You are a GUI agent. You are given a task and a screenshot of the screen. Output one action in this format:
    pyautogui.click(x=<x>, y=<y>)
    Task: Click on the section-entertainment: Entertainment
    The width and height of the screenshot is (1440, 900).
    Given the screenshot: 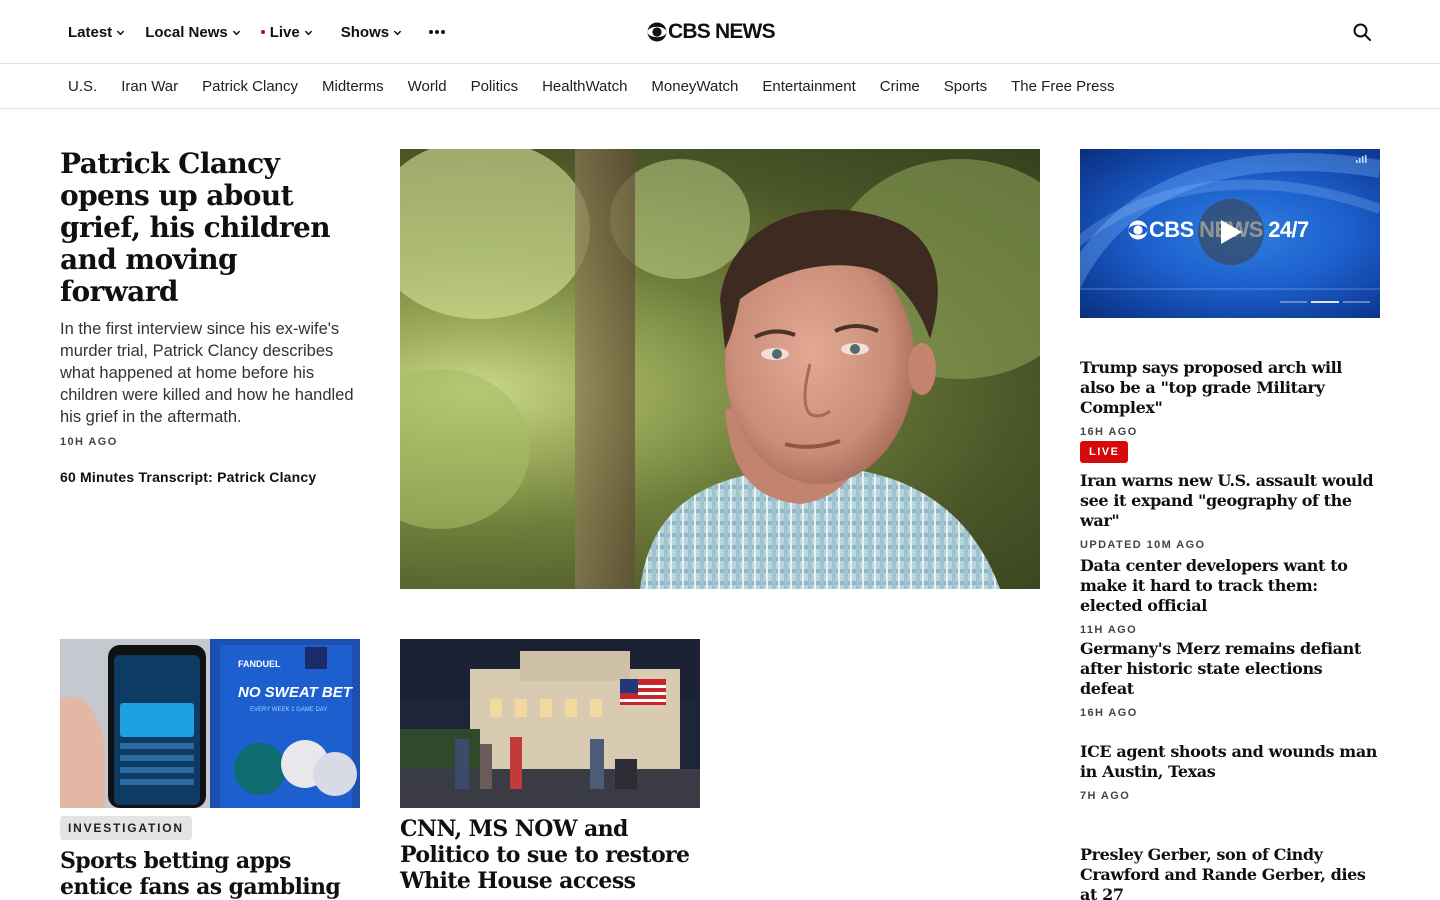 What is the action you would take?
    pyautogui.click(x=808, y=86)
    